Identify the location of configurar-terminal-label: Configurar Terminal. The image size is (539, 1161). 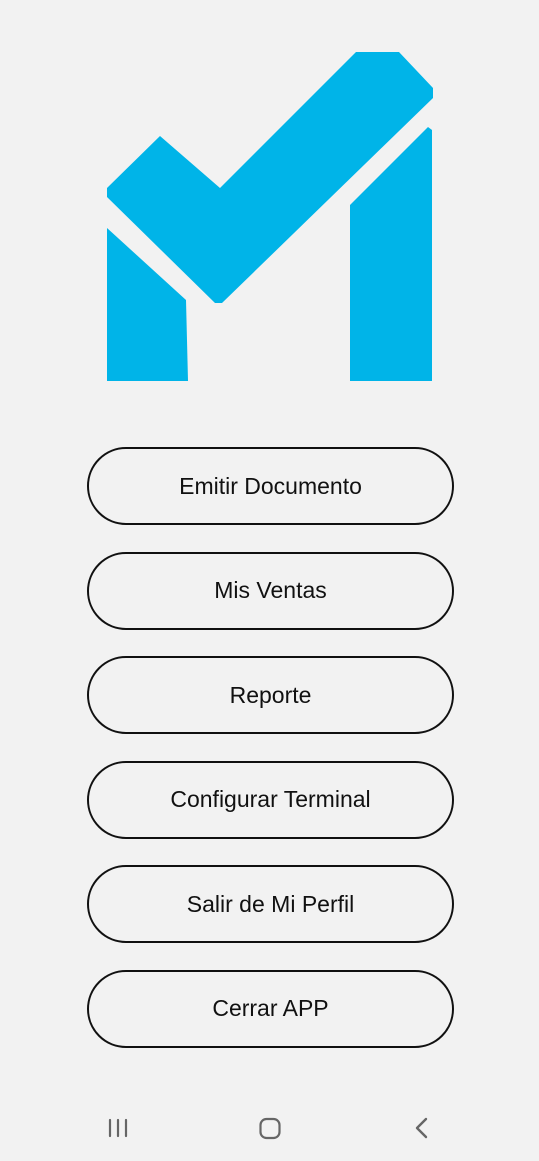
(270, 799).